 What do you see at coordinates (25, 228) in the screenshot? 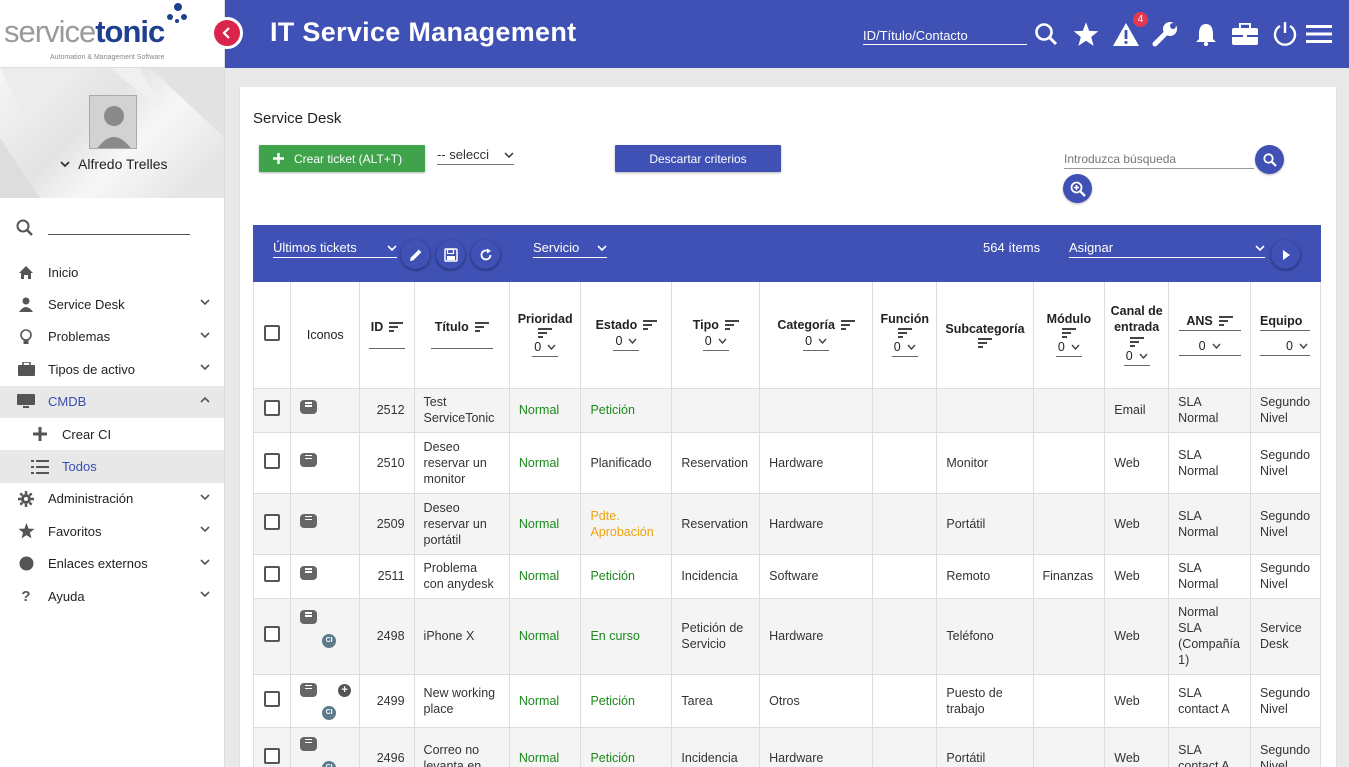
I see `sidebar-search-icon` at bounding box center [25, 228].